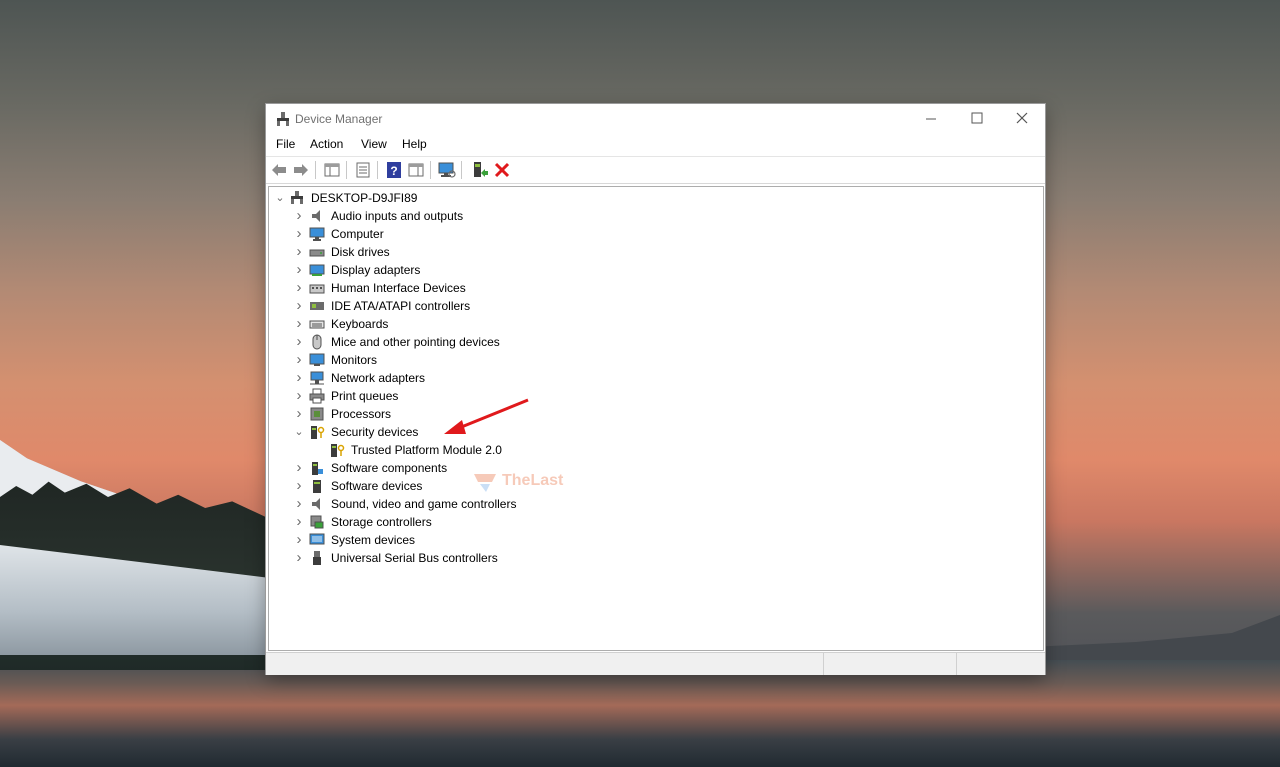  I want to click on tree-item-label: Universal Serial Bus controllers, so click(414, 558).